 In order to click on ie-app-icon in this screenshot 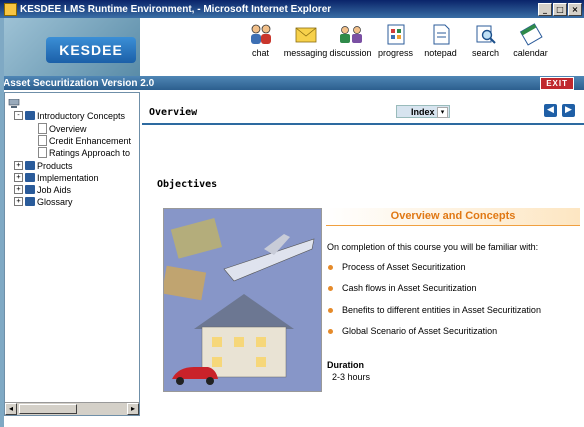, I will do `click(10, 9)`.